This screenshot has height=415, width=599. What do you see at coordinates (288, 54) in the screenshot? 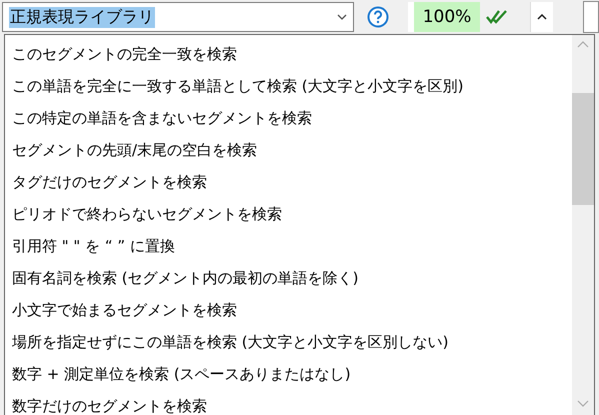
I see `dropdown-option: このセグメントの完全一致を検索` at bounding box center [288, 54].